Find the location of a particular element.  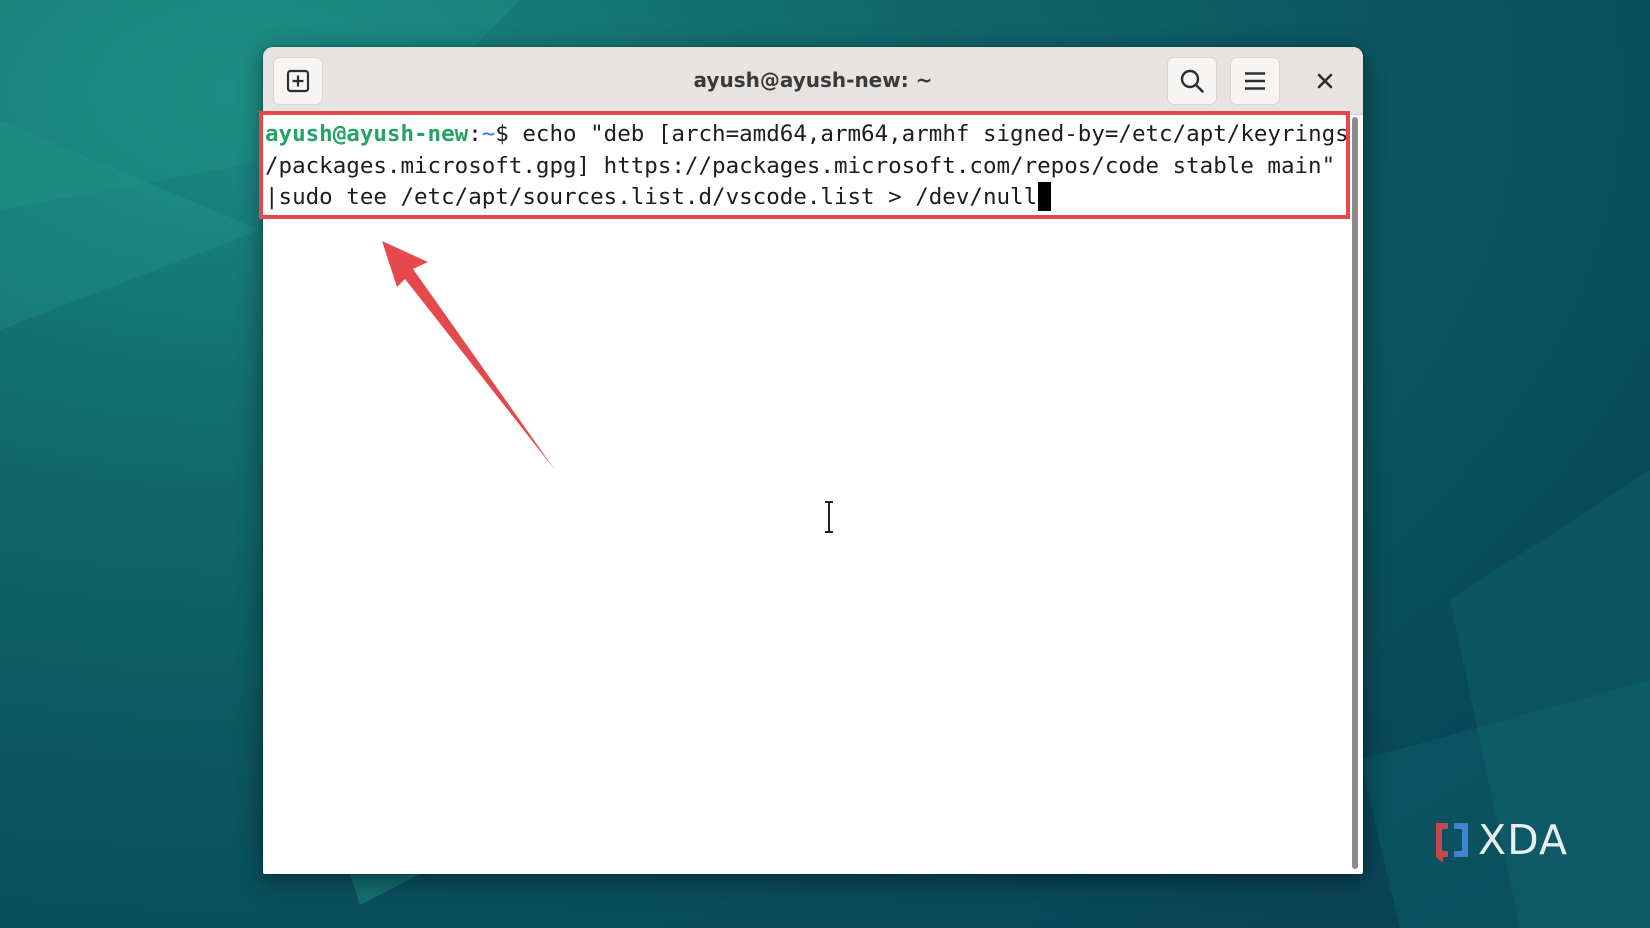

prompt-symbol: $ is located at coordinates (509, 134).